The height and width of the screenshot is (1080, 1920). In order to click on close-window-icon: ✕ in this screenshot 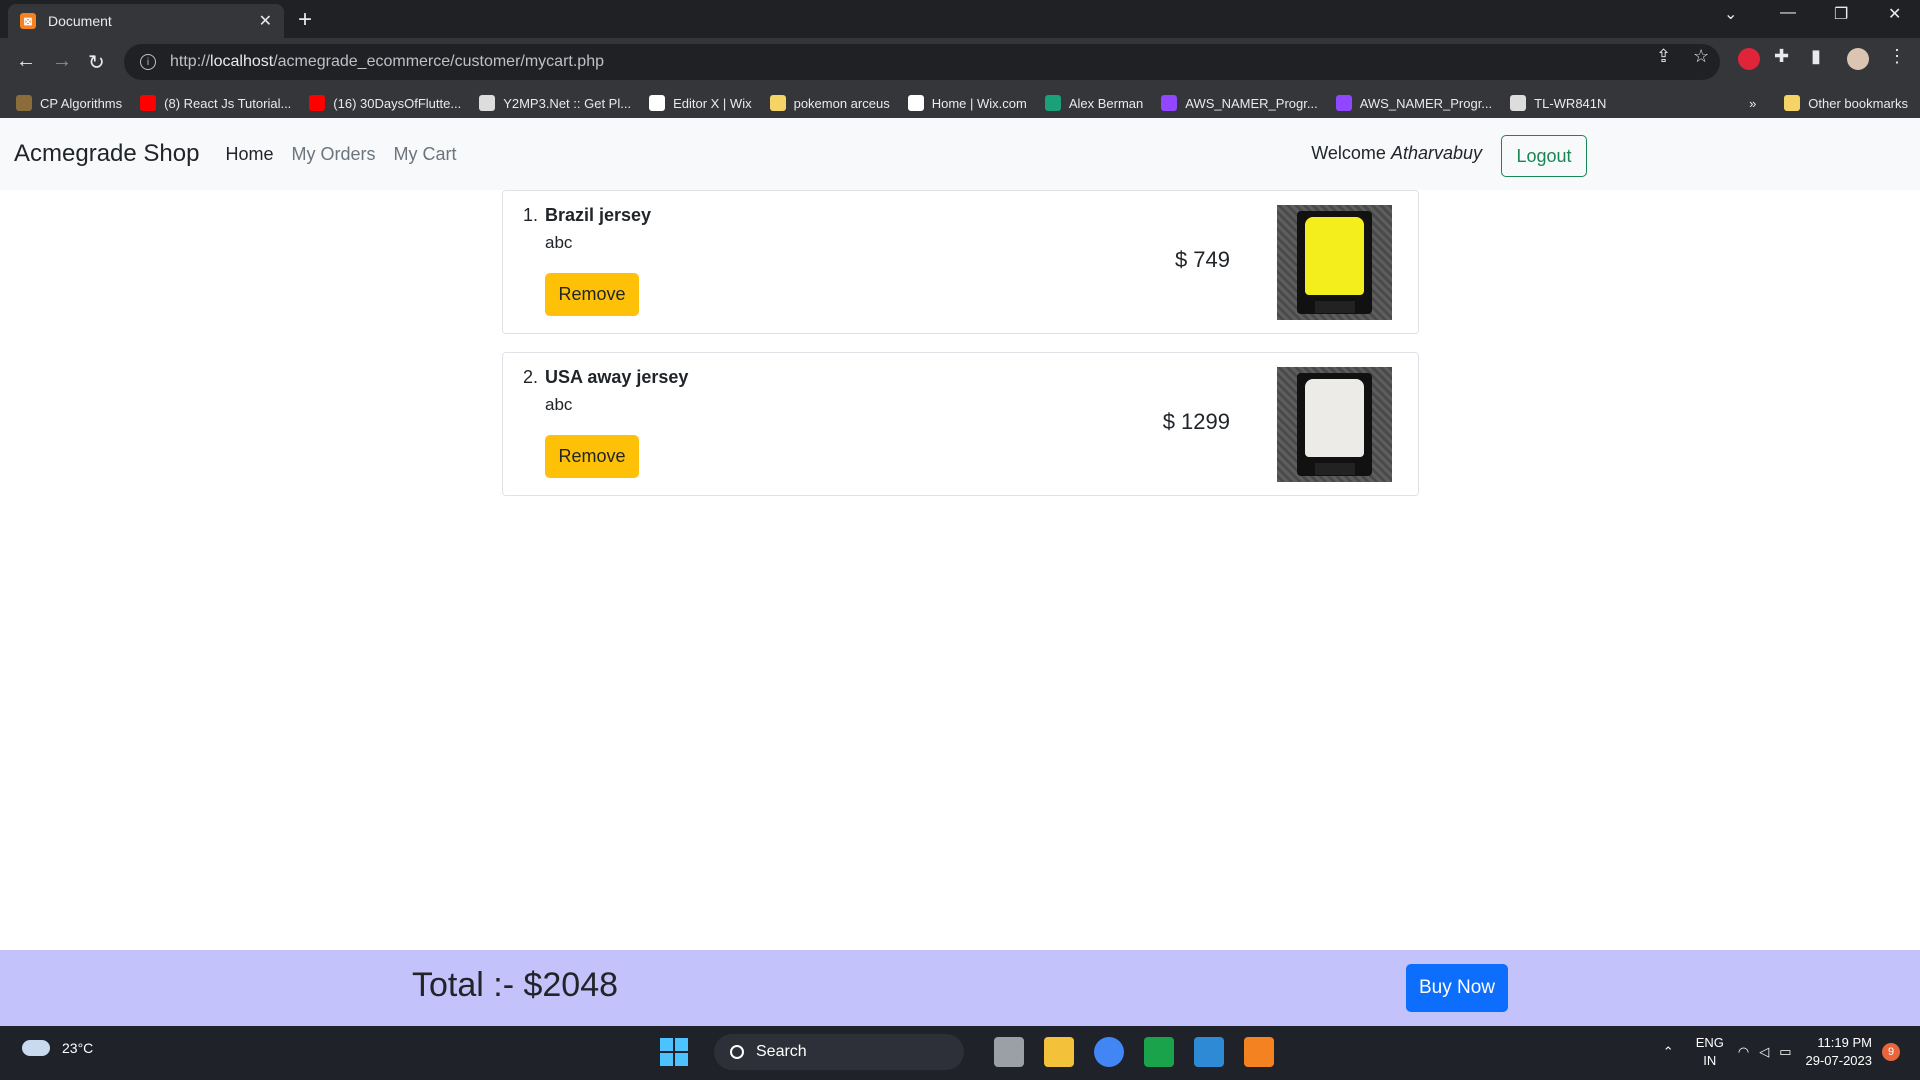, I will do `click(1894, 14)`.